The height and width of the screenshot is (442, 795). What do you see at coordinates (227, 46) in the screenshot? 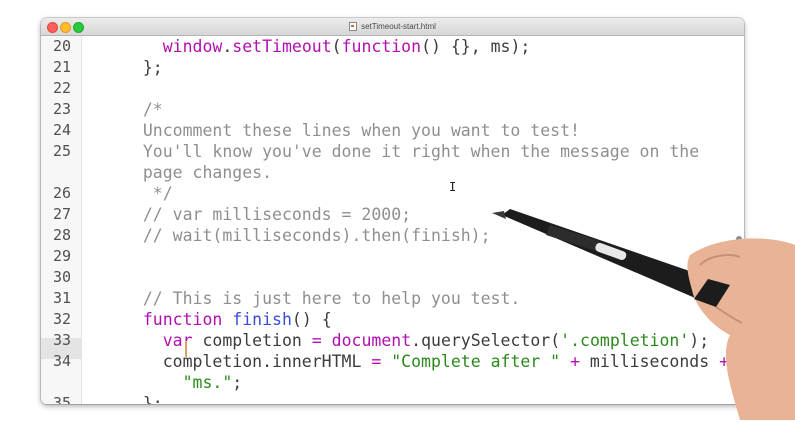
I see `code-token: .` at bounding box center [227, 46].